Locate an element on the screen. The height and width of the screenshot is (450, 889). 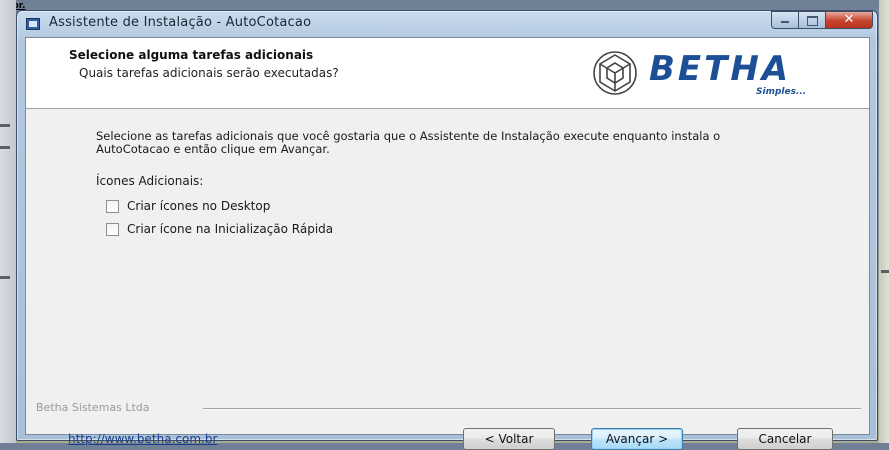
window-controls: ✕ is located at coordinates (822, 20).